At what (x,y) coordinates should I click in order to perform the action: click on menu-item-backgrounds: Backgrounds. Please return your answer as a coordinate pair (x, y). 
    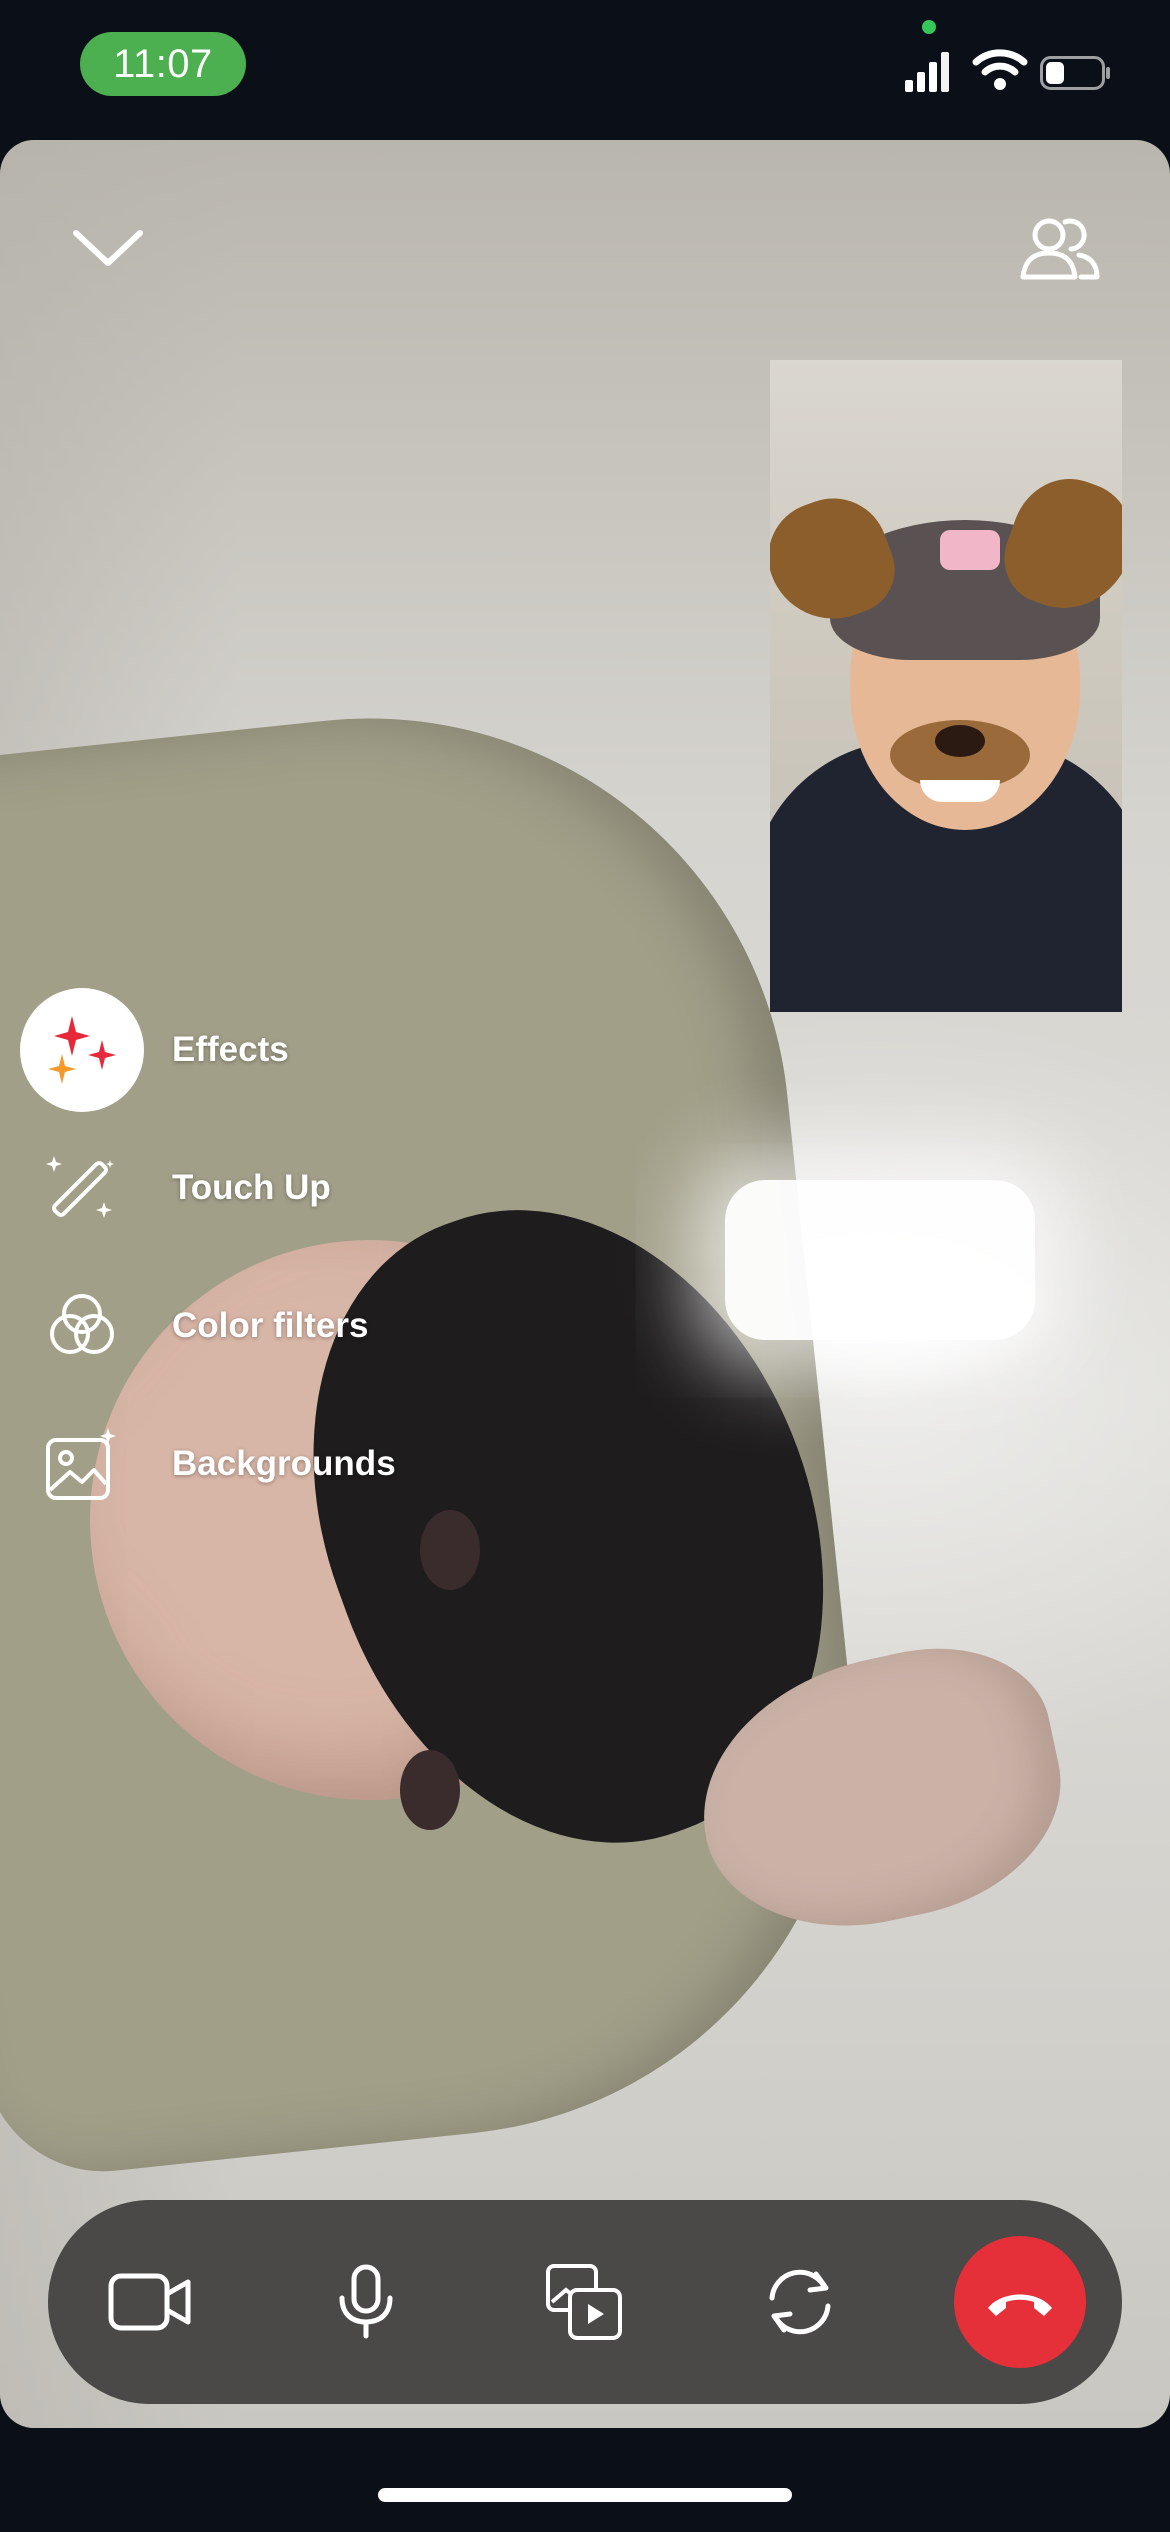
    Looking at the image, I should click on (270, 1464).